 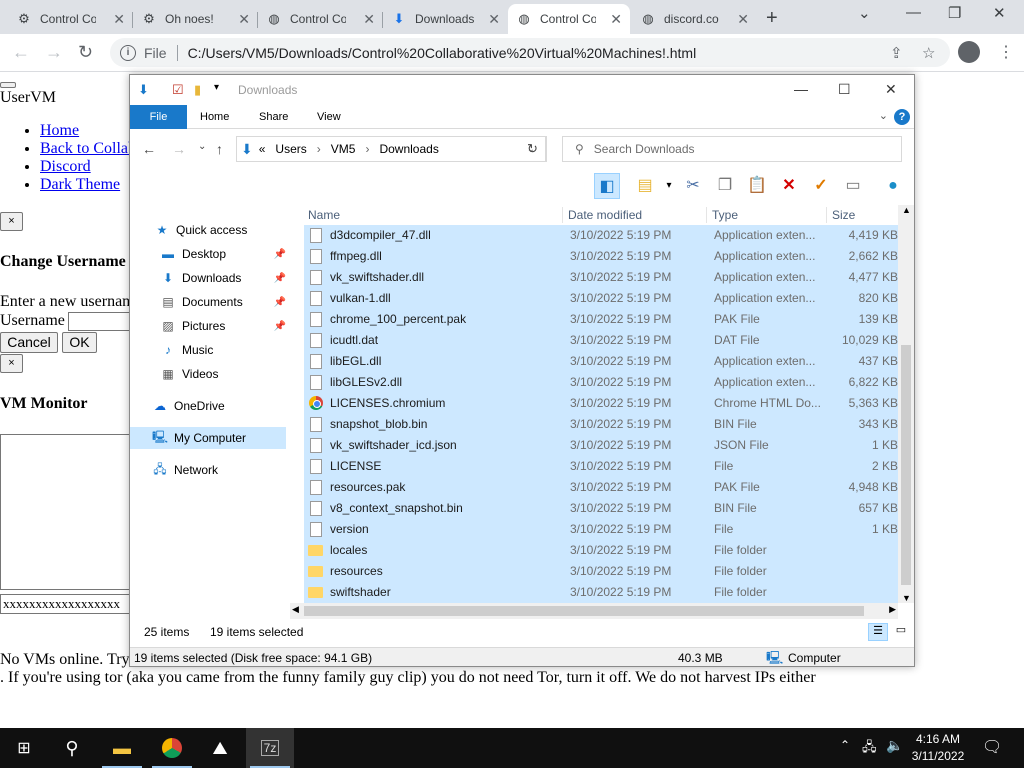 What do you see at coordinates (122, 748) in the screenshot?
I see `taskbar-file-explorer: ▬` at bounding box center [122, 748].